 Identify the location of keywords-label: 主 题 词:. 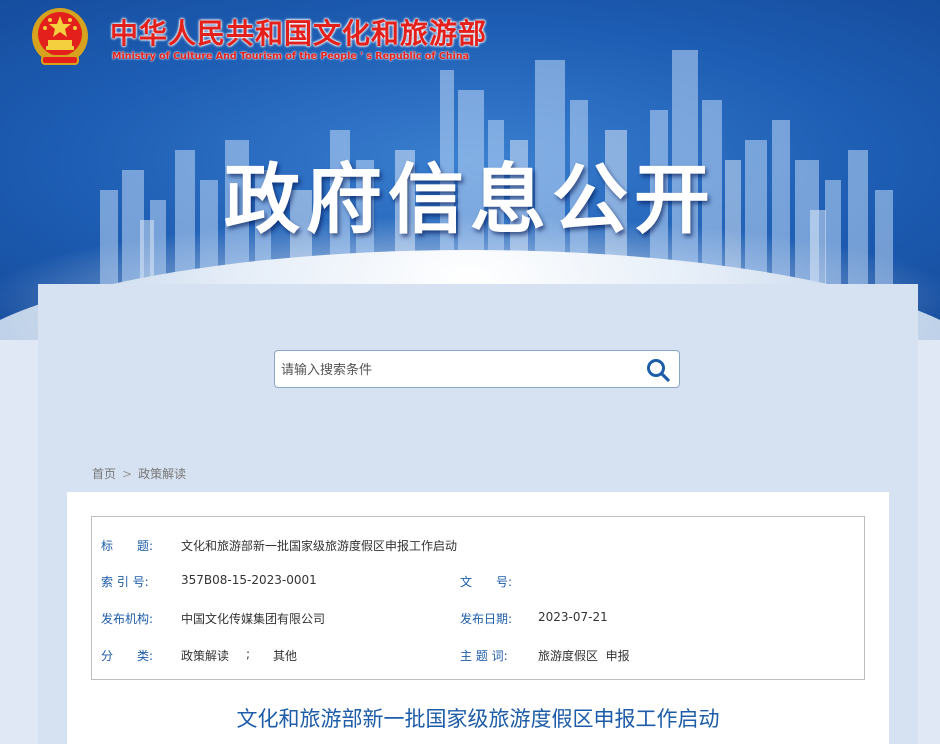
(484, 656).